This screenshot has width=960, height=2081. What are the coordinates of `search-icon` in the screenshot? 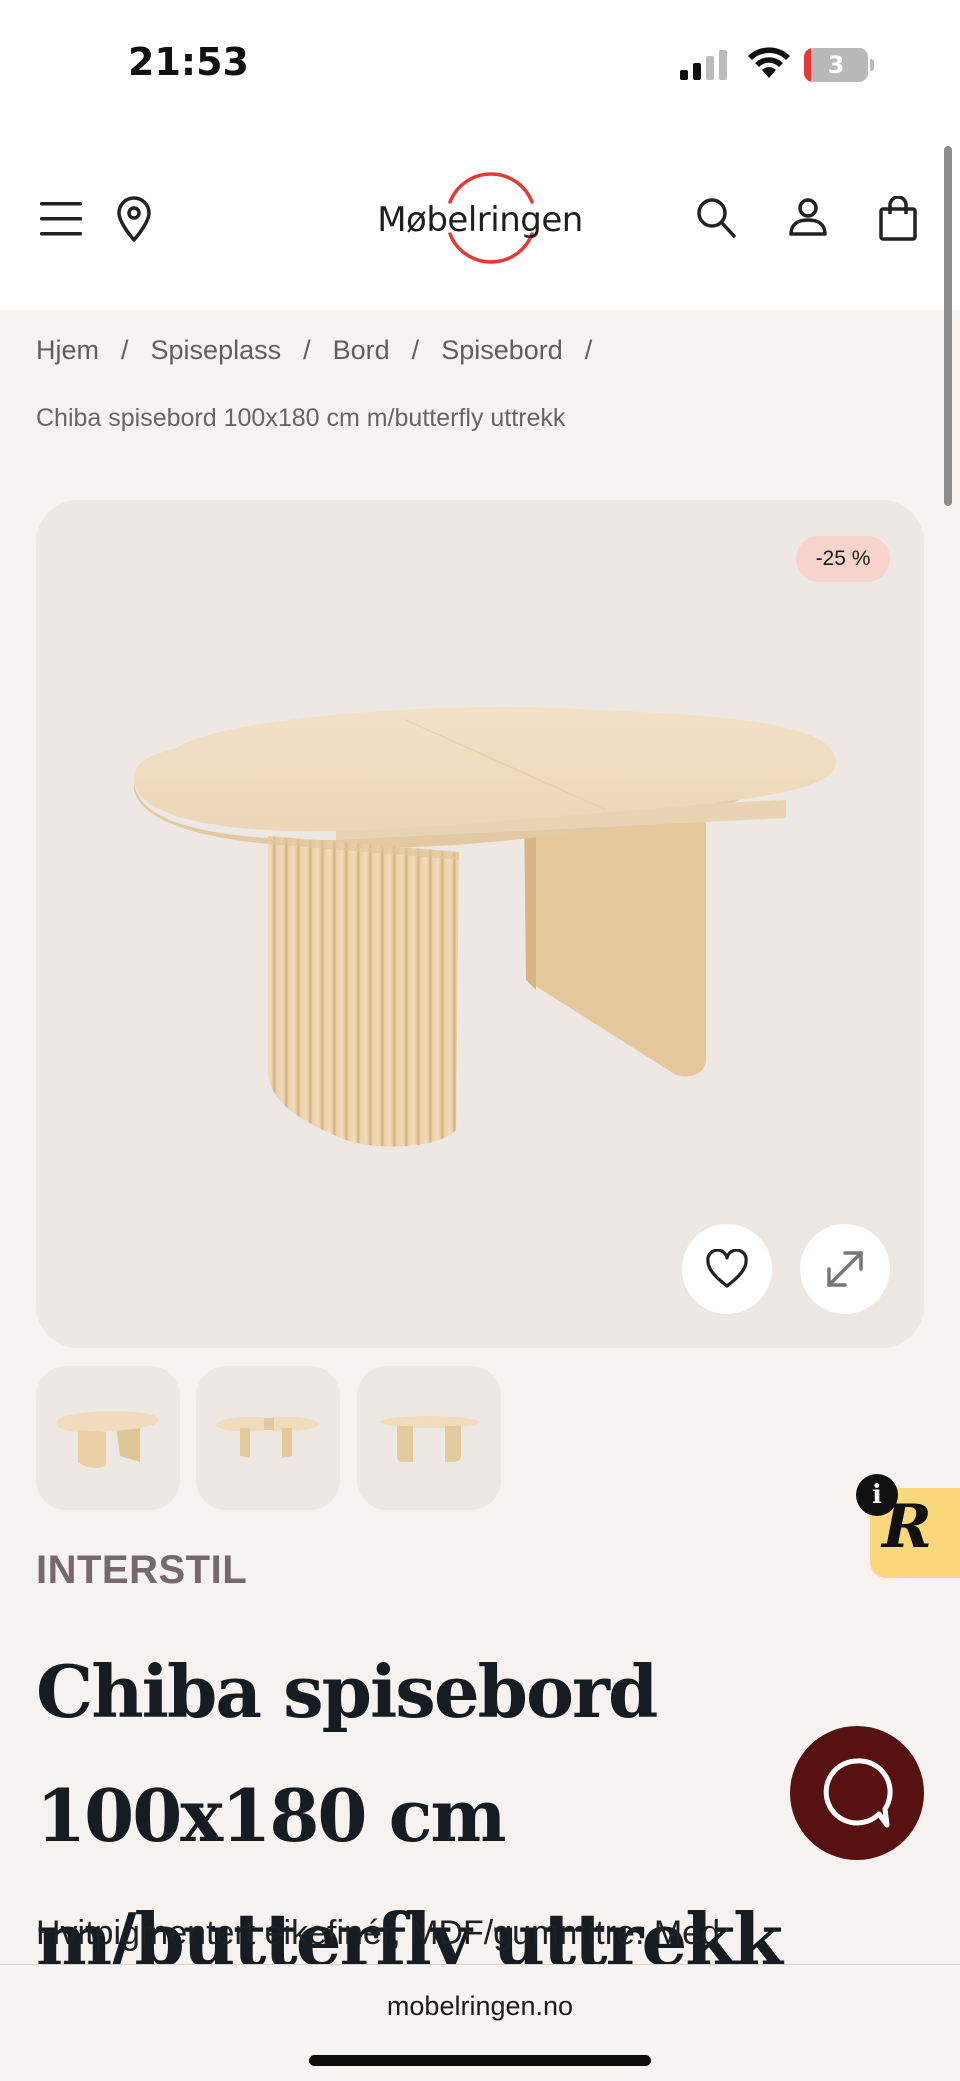 It's located at (716, 220).